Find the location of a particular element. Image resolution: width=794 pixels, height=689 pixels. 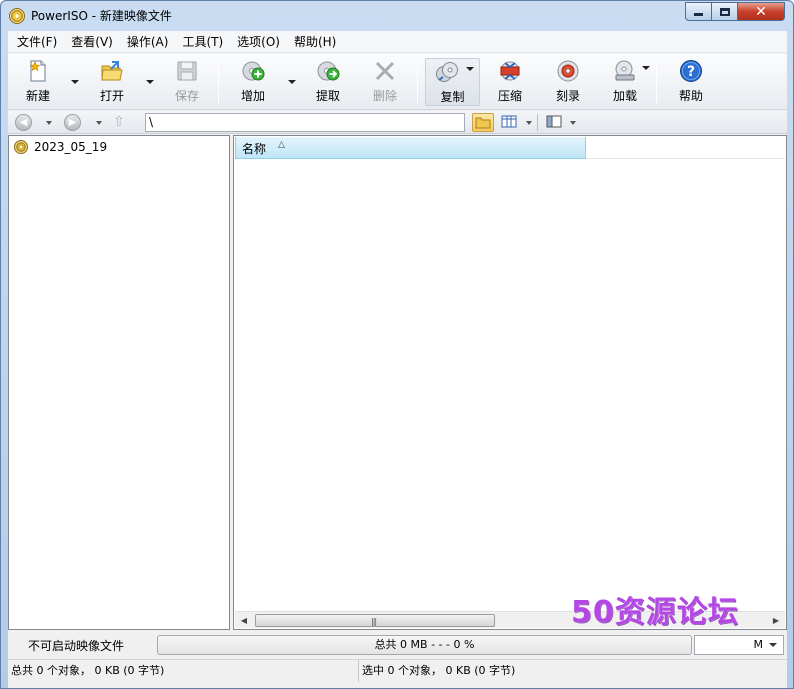

help-label: 帮助 is located at coordinates (690, 96).